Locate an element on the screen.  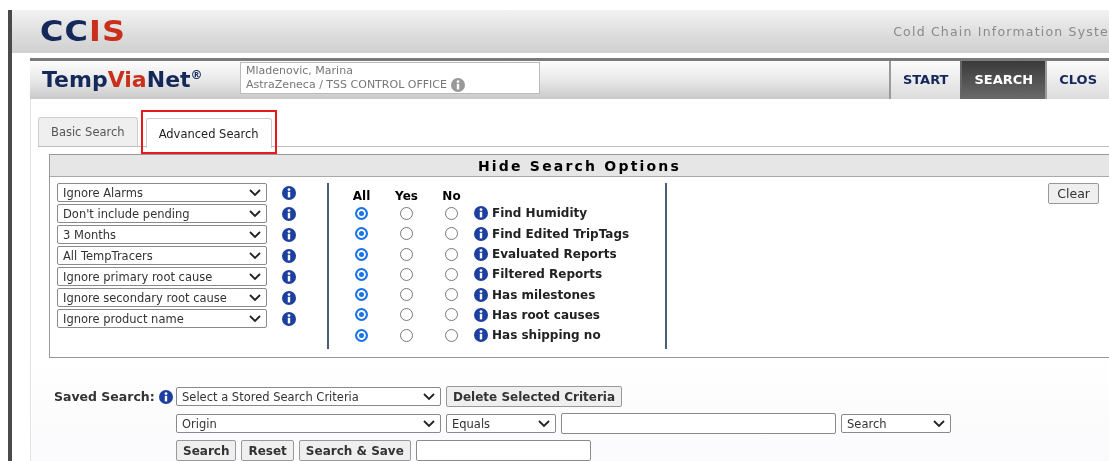
logo: CC IS is located at coordinates (83, 31).